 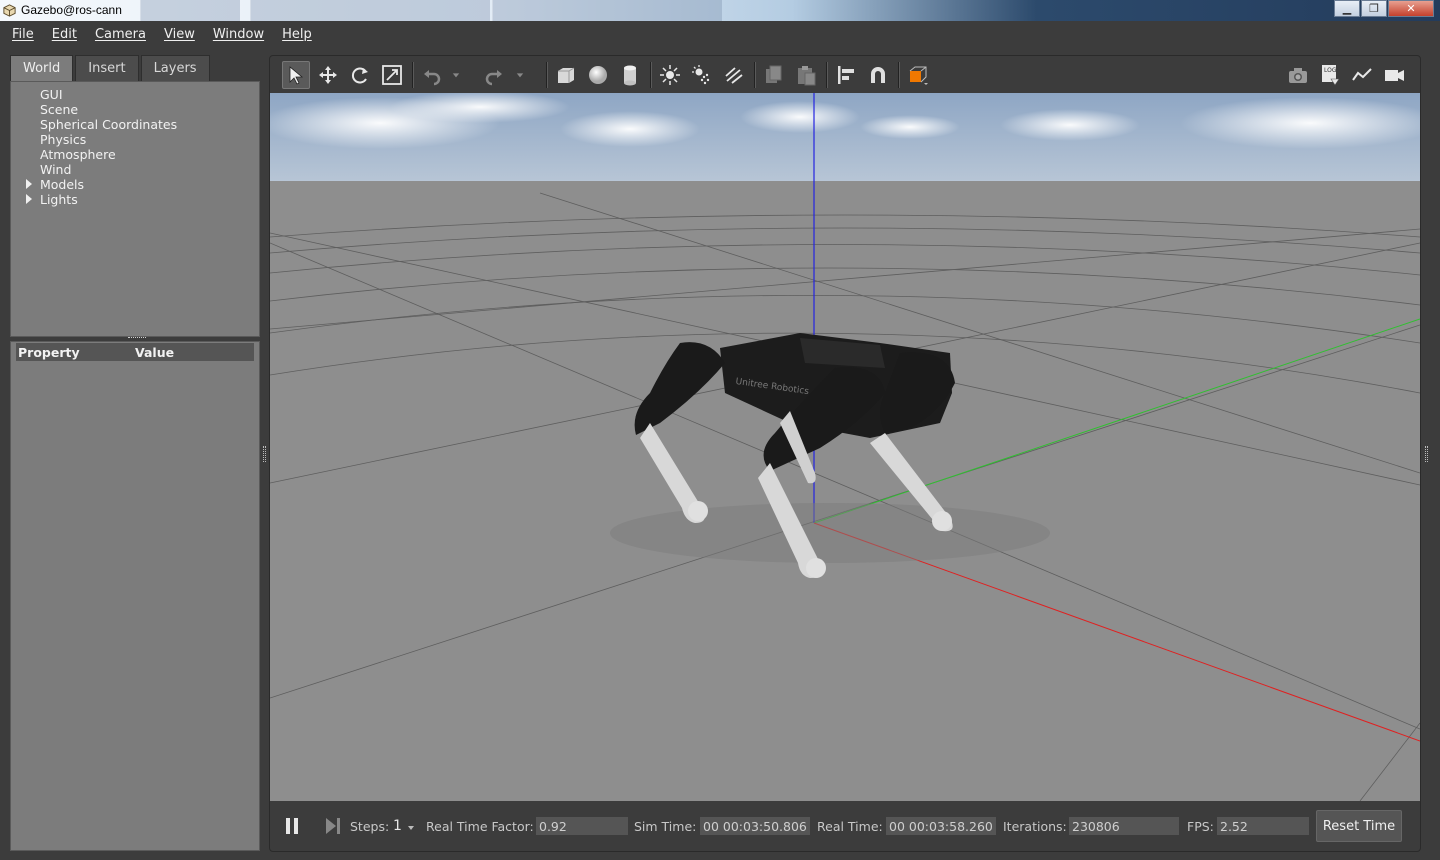 What do you see at coordinates (1124, 826) in the screenshot?
I see `iterations-value: 230806` at bounding box center [1124, 826].